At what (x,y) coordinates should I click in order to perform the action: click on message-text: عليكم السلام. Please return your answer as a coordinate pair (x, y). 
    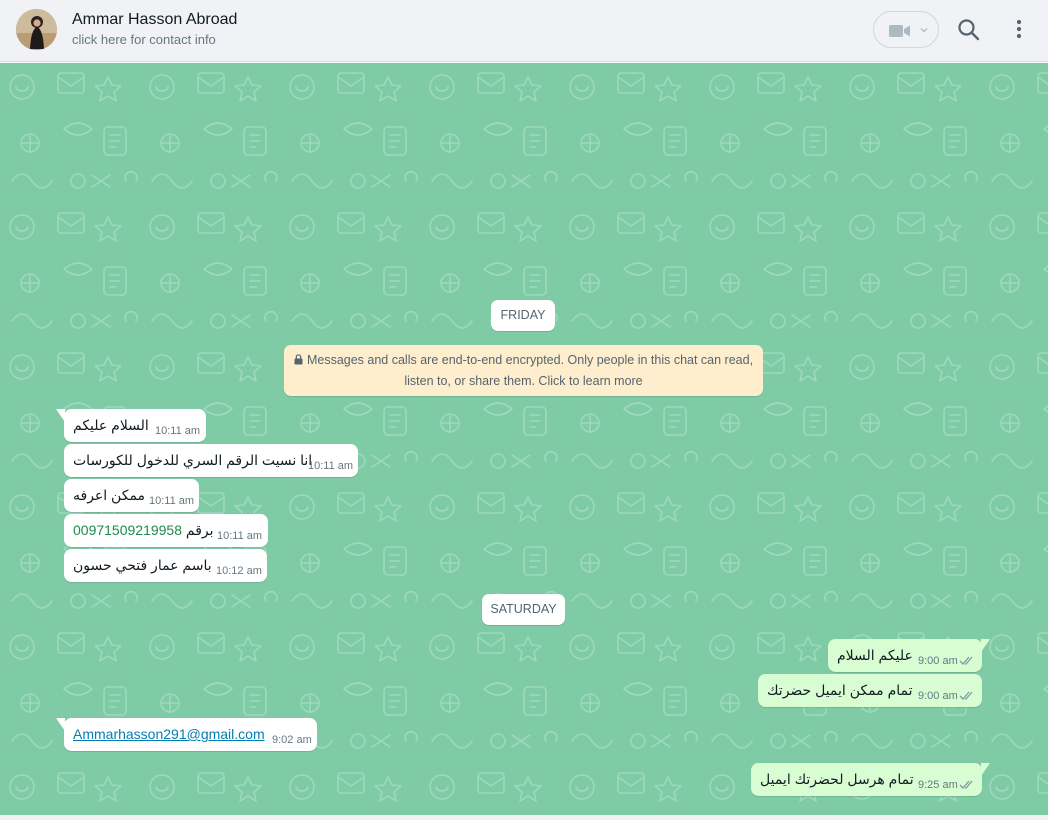
    Looking at the image, I should click on (875, 655).